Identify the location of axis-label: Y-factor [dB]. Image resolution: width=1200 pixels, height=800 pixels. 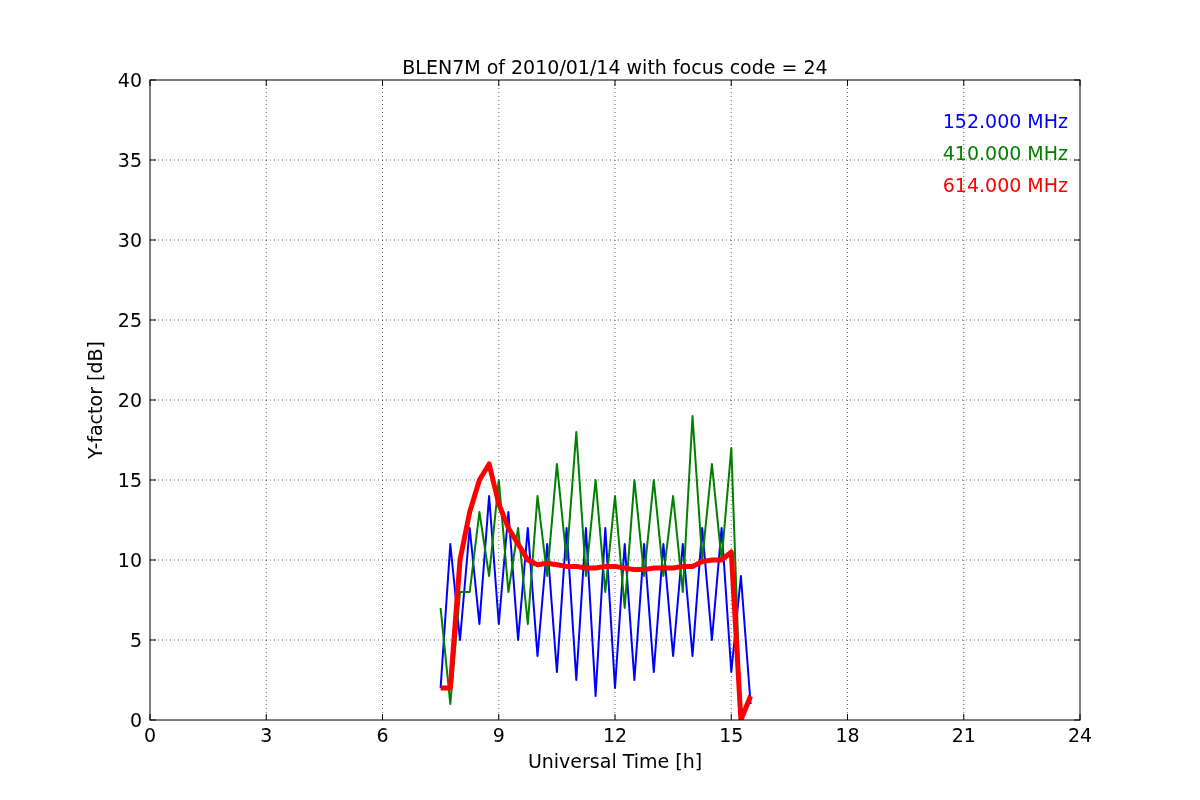
(95, 400).